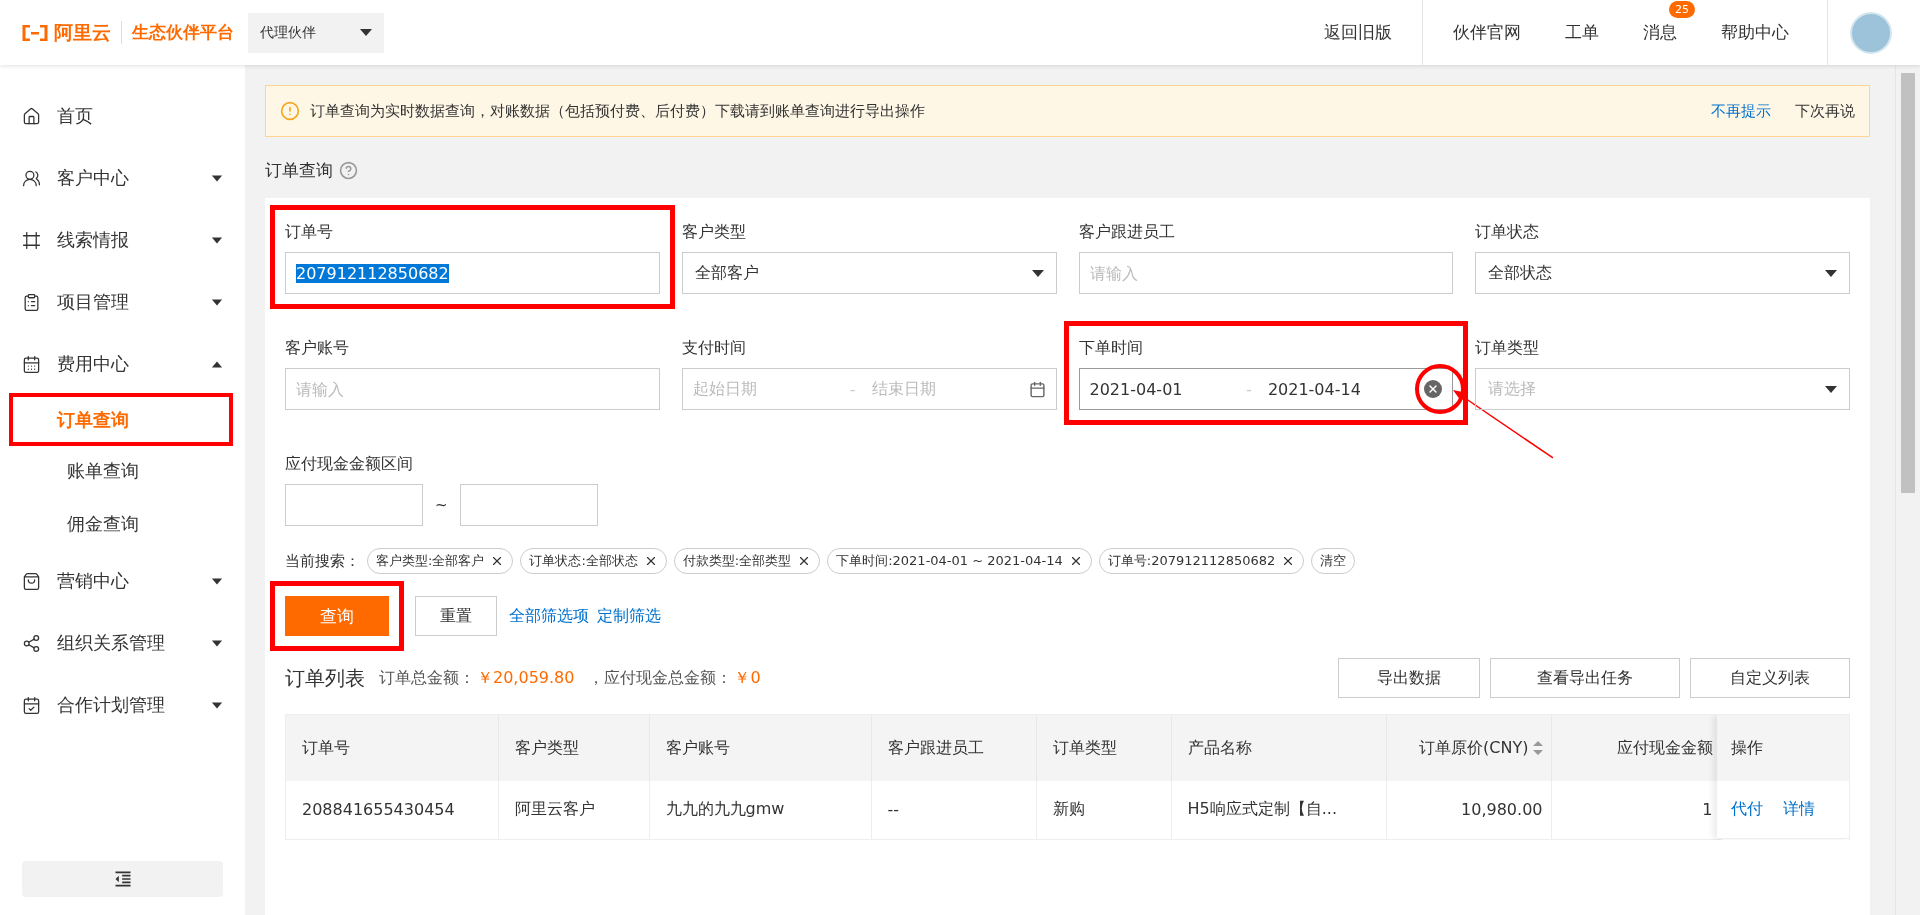  Describe the element at coordinates (122, 470) in the screenshot. I see `sidebar-subitem: 账单查询` at that location.